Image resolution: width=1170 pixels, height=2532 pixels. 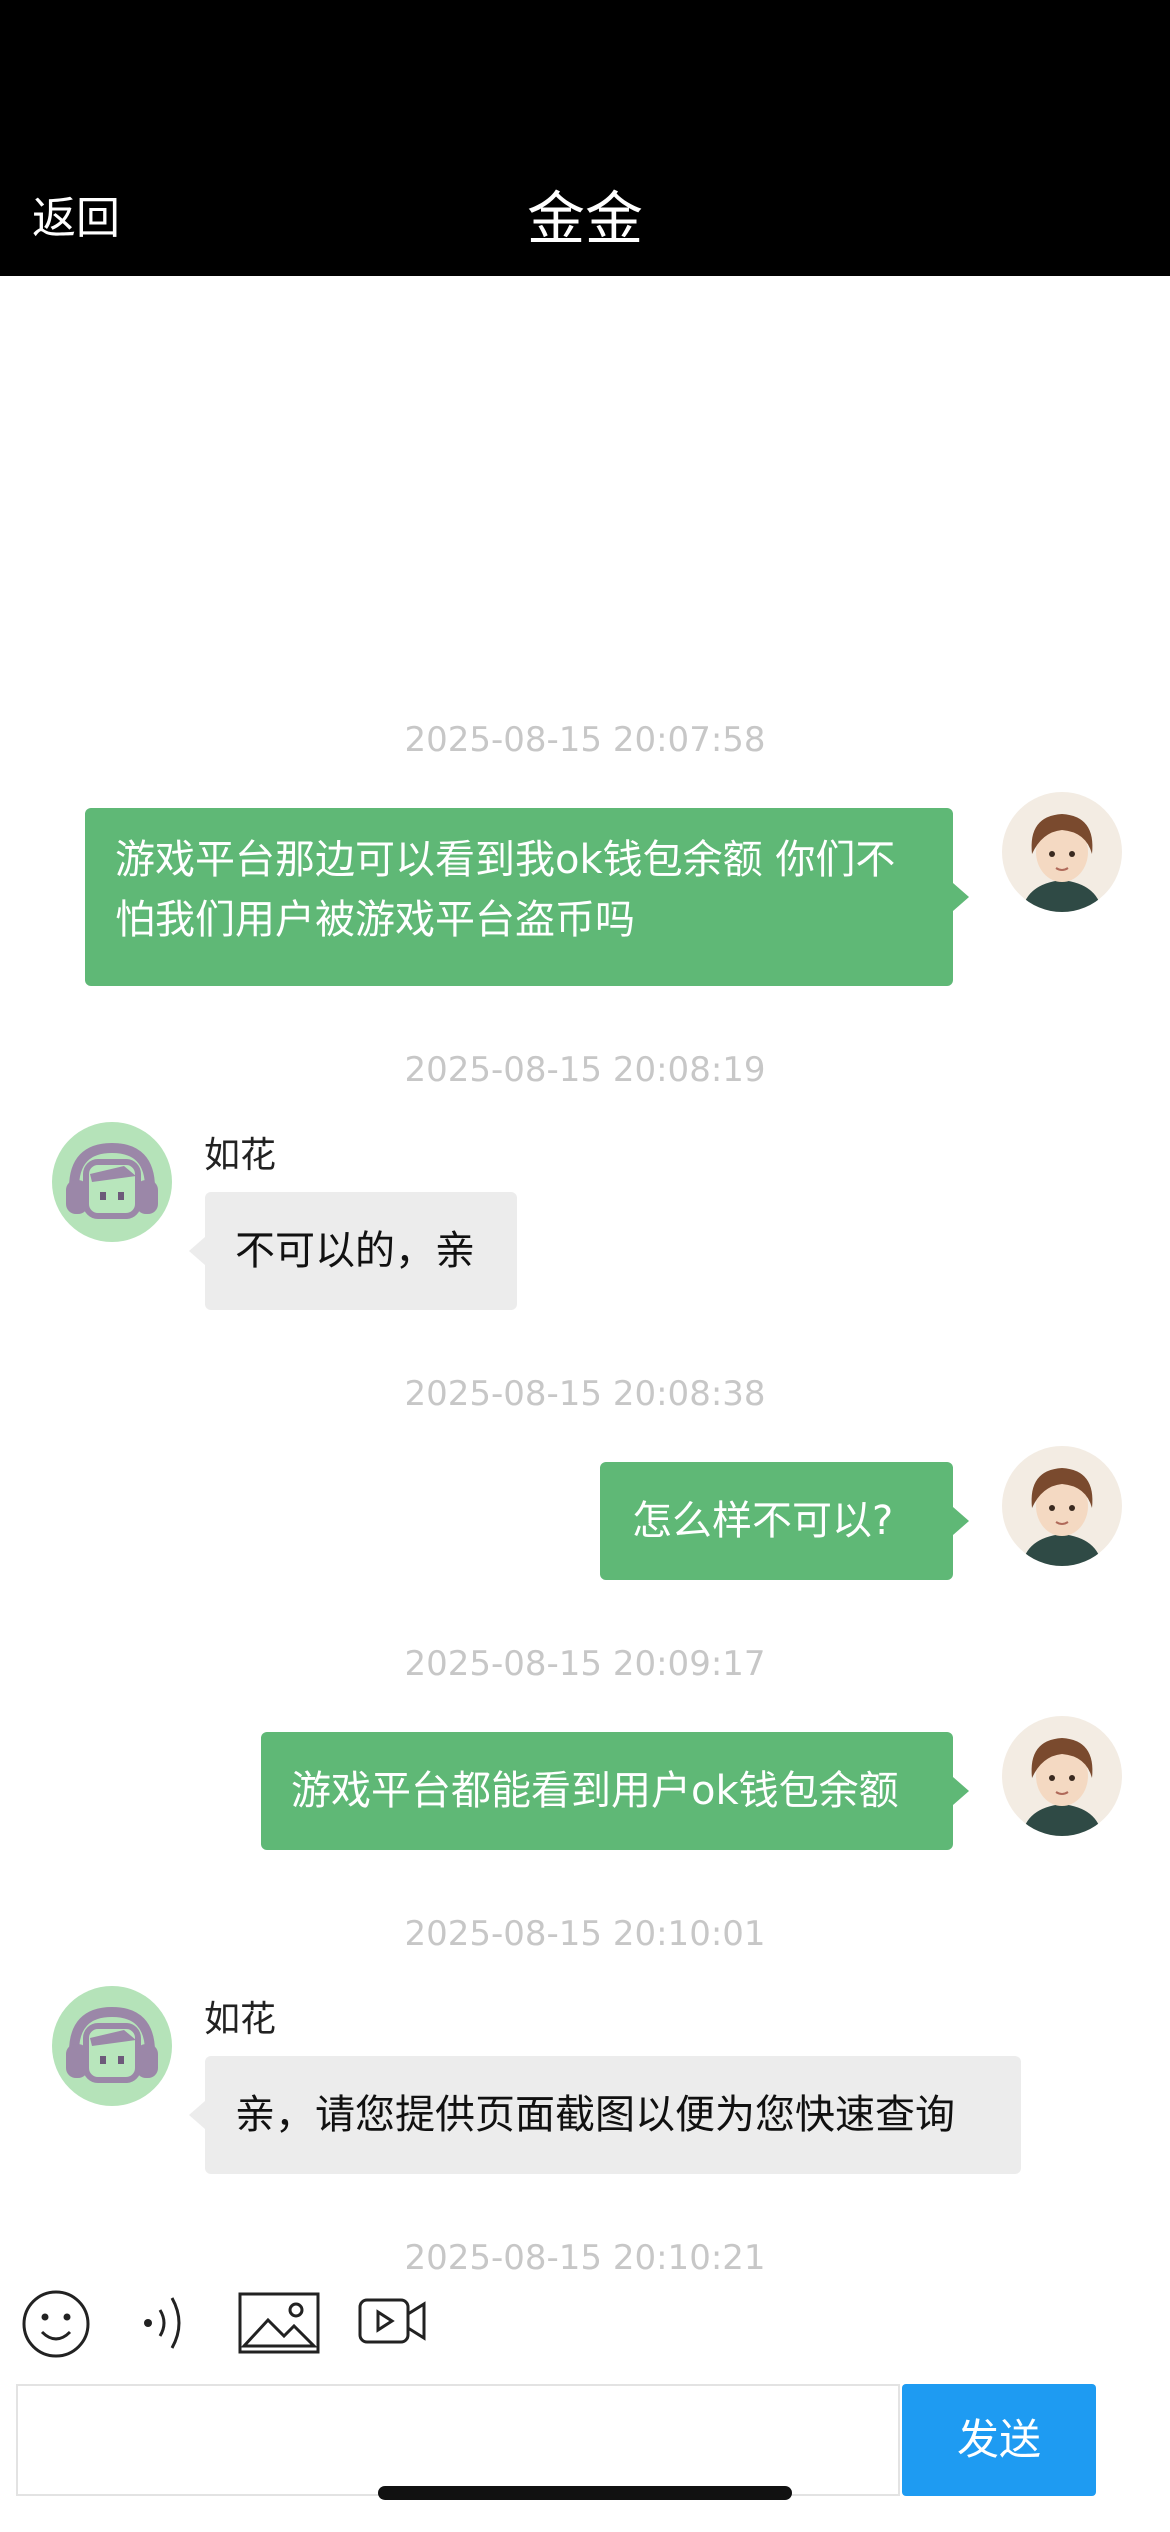 What do you see at coordinates (999, 2440) in the screenshot?
I see `send-button: 发送` at bounding box center [999, 2440].